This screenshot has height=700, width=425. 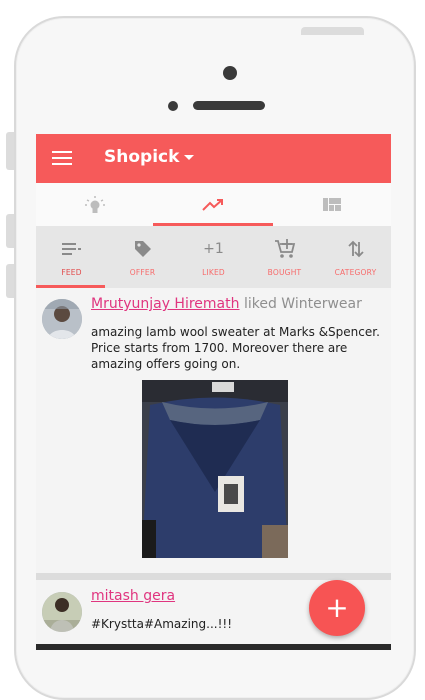 I want to click on trending-up-icon, so click(x=212, y=204).